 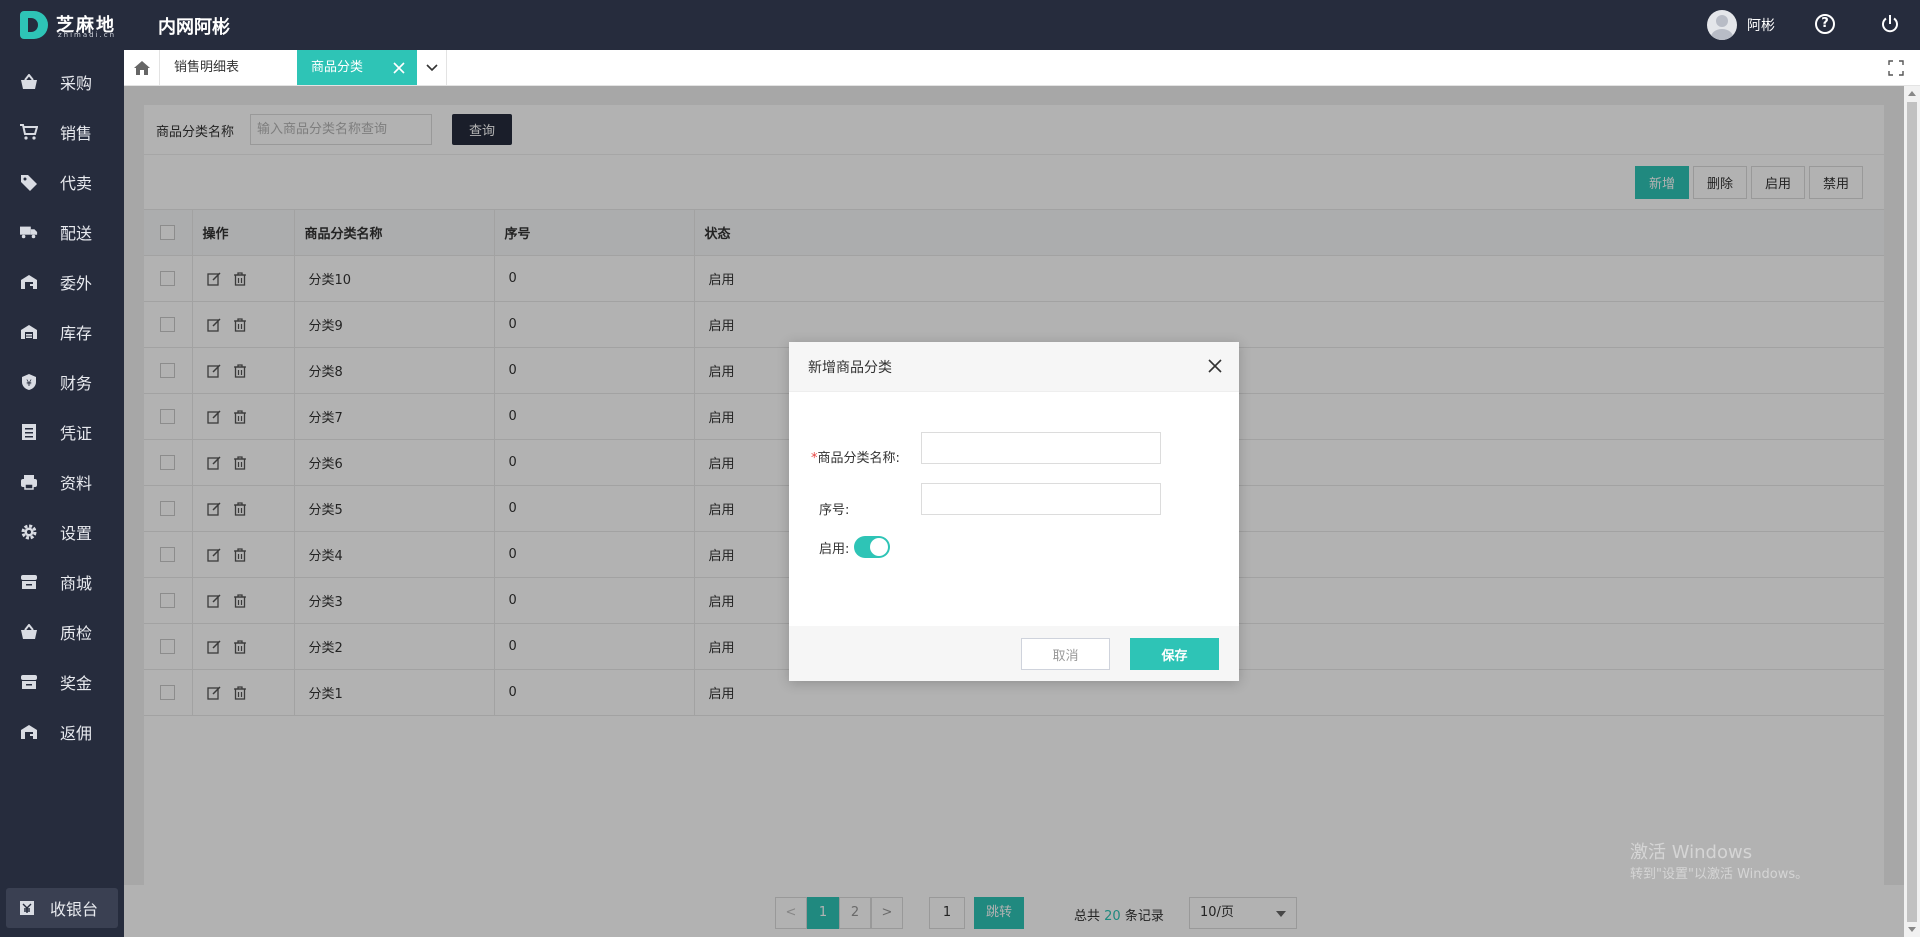 I want to click on sidebar-item-finance: ¥ 财务, so click(x=62, y=382).